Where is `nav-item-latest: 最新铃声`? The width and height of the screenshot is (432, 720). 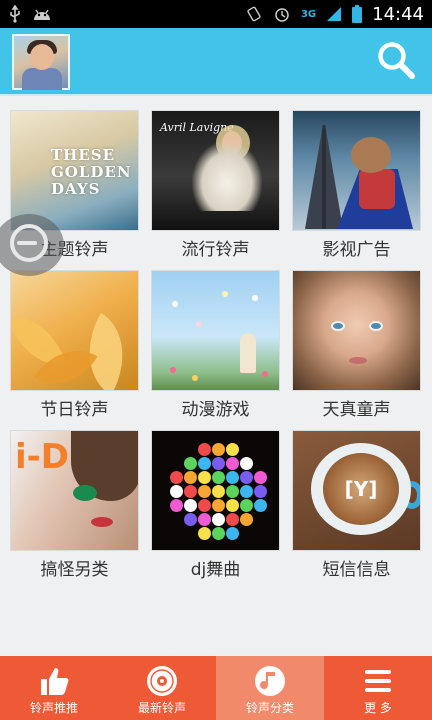 nav-item-latest: 最新铃声 is located at coordinates (162, 688).